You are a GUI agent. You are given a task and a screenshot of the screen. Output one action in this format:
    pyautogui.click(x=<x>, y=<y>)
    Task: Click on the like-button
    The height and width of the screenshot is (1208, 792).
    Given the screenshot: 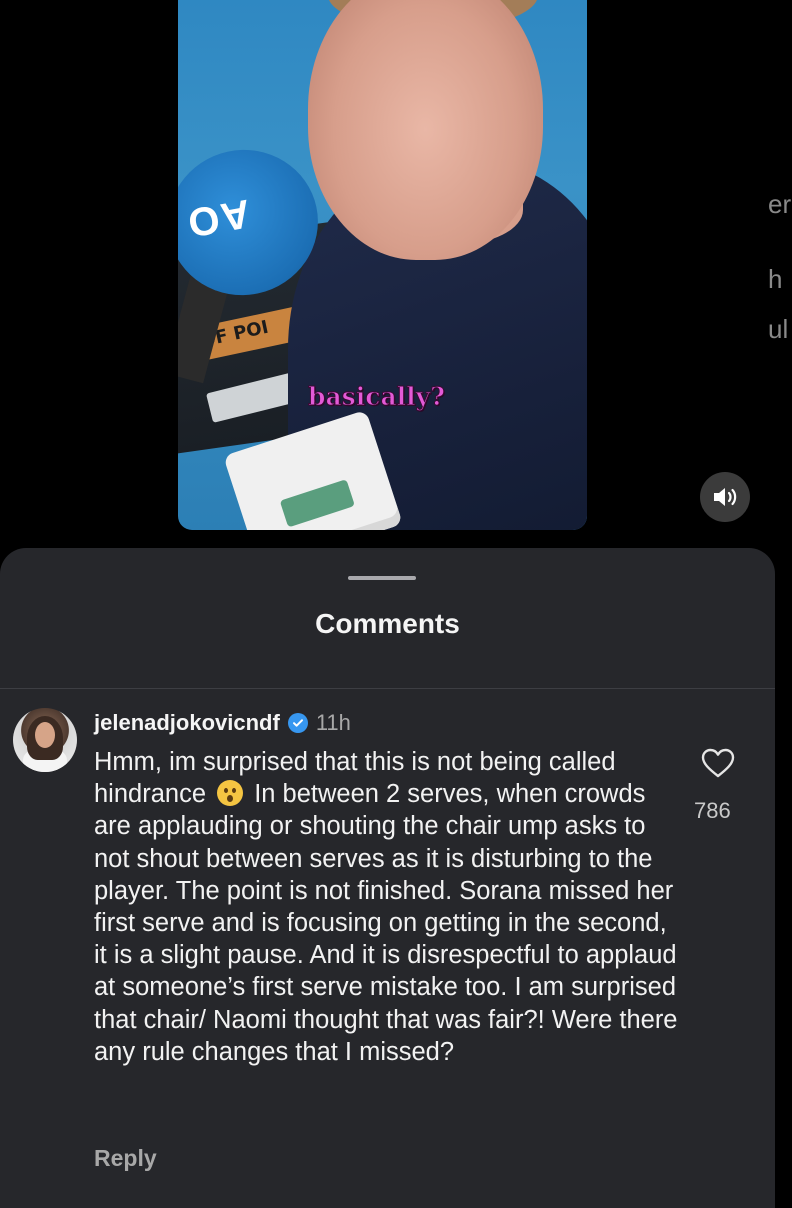 What is the action you would take?
    pyautogui.click(x=718, y=763)
    